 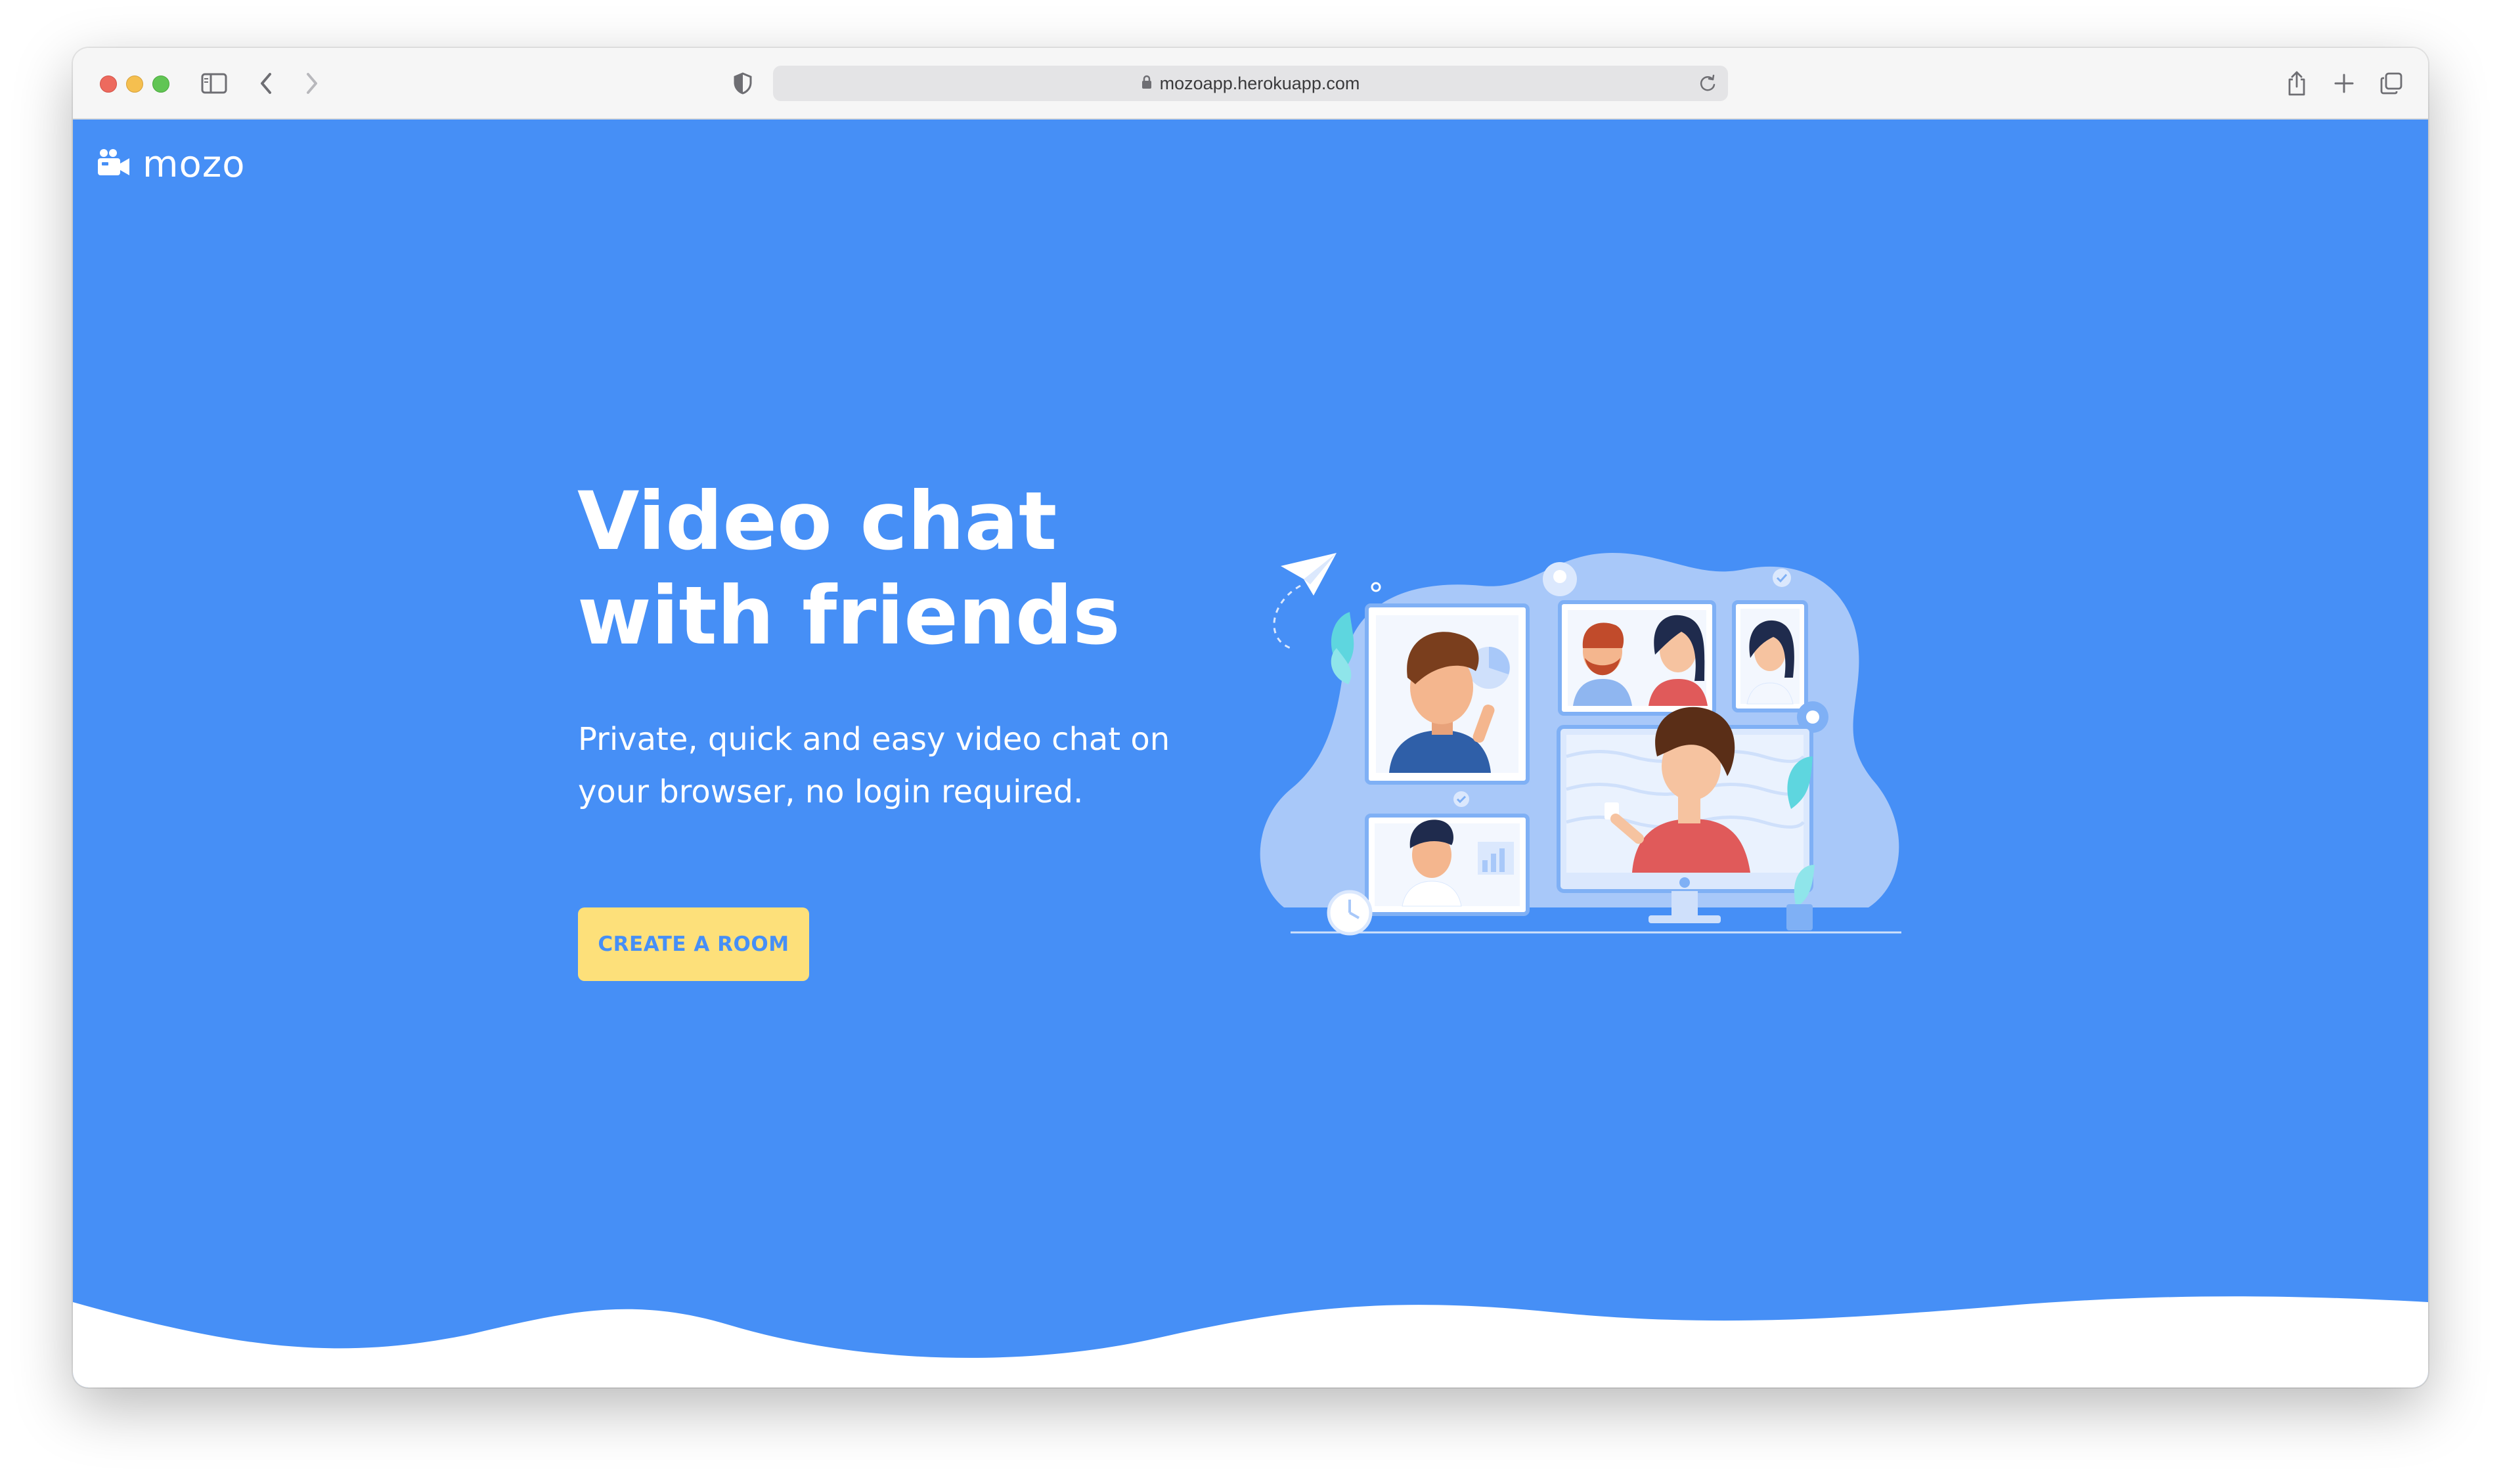 What do you see at coordinates (2392, 83) in the screenshot?
I see `tabs-overview-icon` at bounding box center [2392, 83].